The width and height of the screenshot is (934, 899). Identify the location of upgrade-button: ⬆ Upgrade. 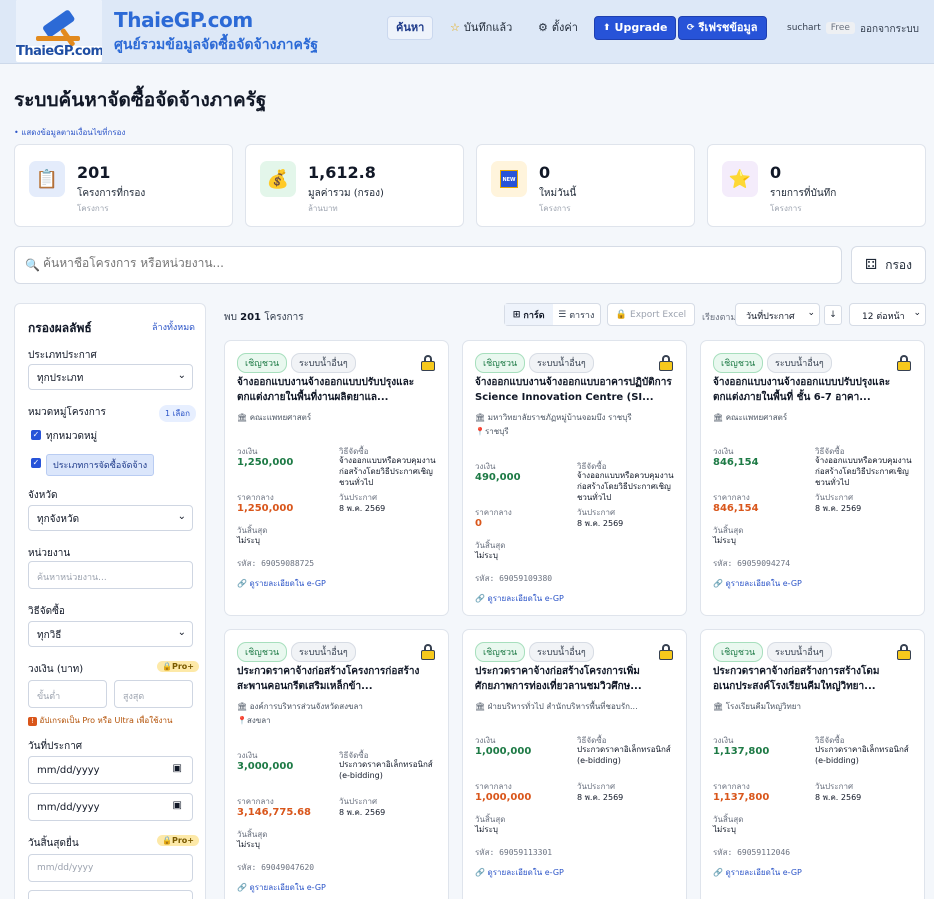
(635, 28).